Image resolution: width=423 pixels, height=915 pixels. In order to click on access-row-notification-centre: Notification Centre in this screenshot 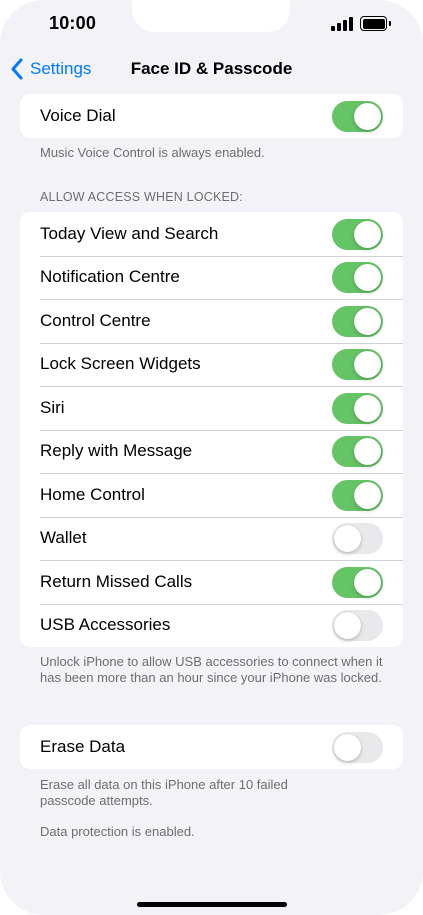, I will do `click(211, 277)`.